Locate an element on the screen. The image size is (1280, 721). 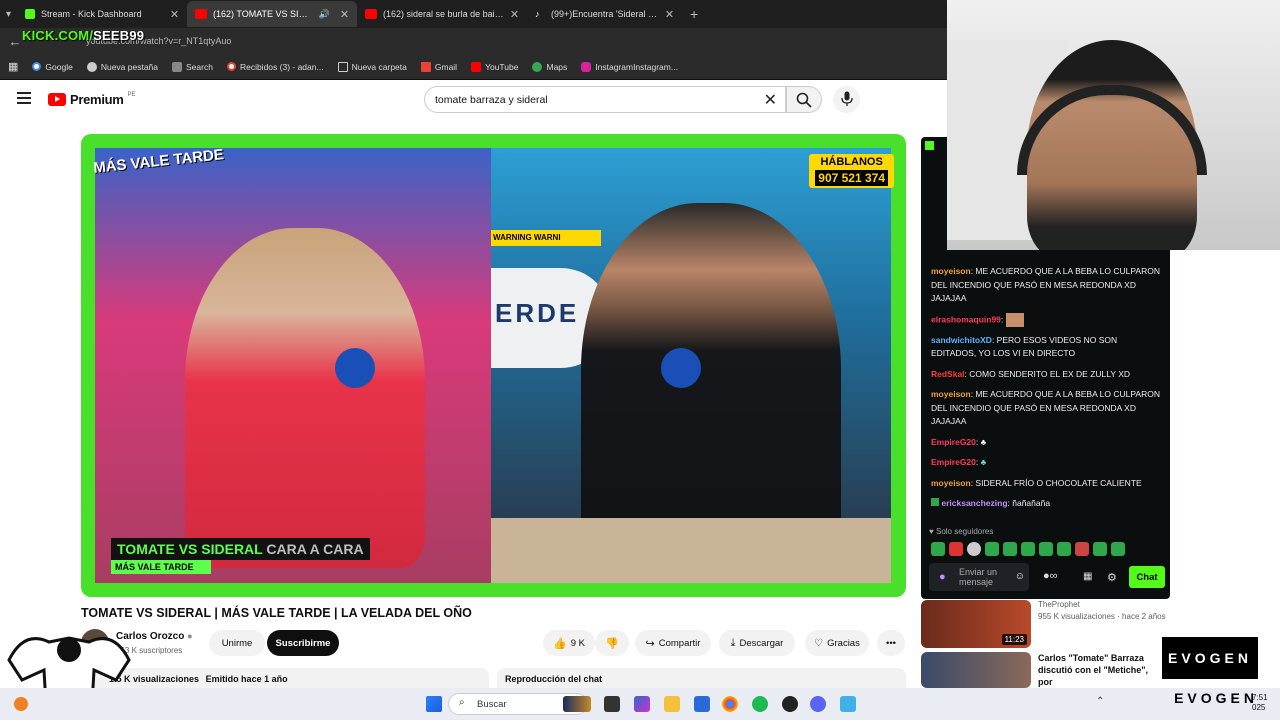
emoji-icon: ☺ is located at coordinates (1020, 577).